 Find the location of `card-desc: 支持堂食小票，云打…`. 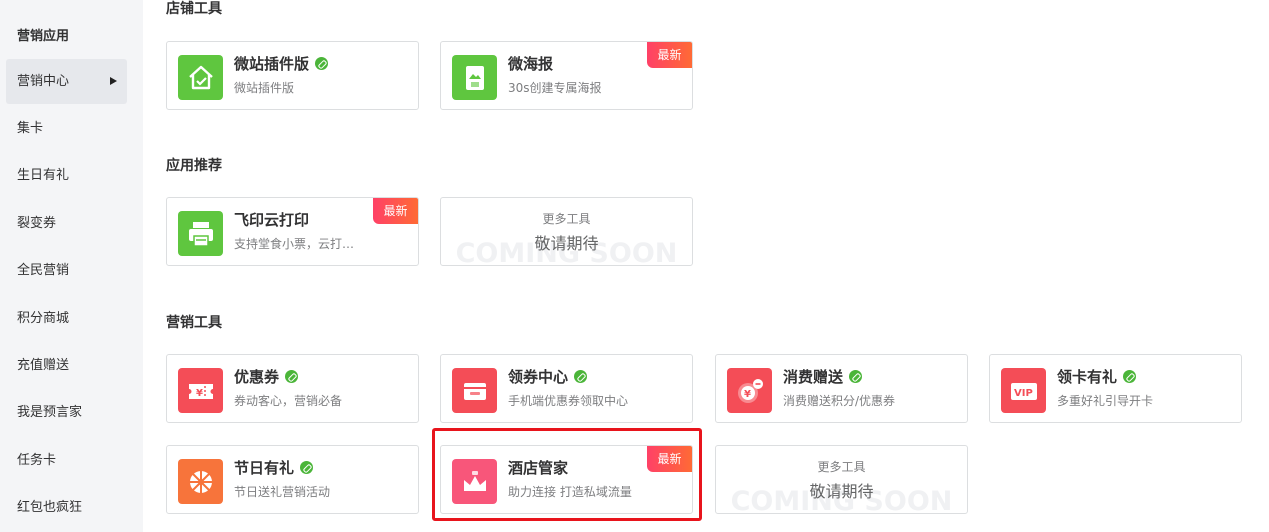

card-desc: 支持堂食小票，云打… is located at coordinates (294, 244).